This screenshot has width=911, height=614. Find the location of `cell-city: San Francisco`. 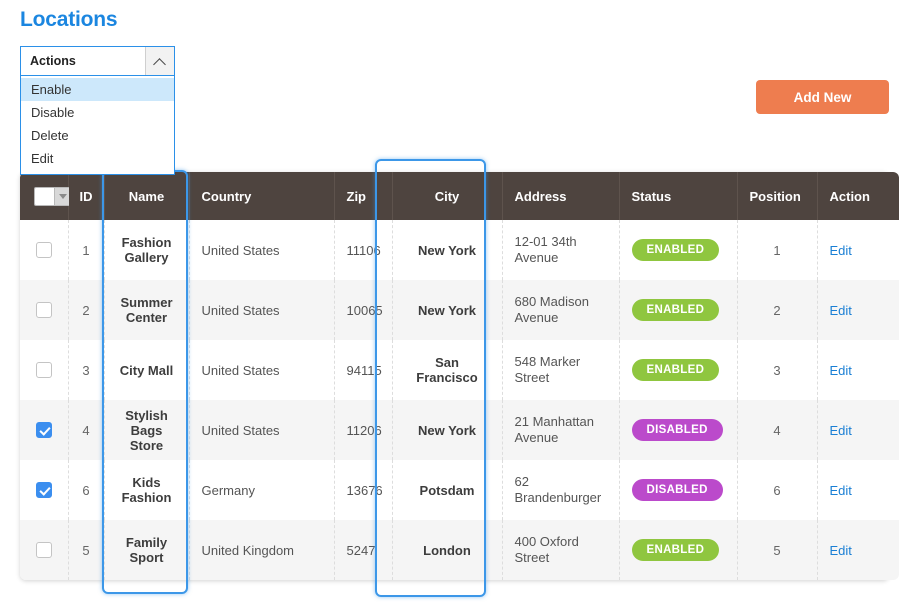

cell-city: San Francisco is located at coordinates (447, 370).